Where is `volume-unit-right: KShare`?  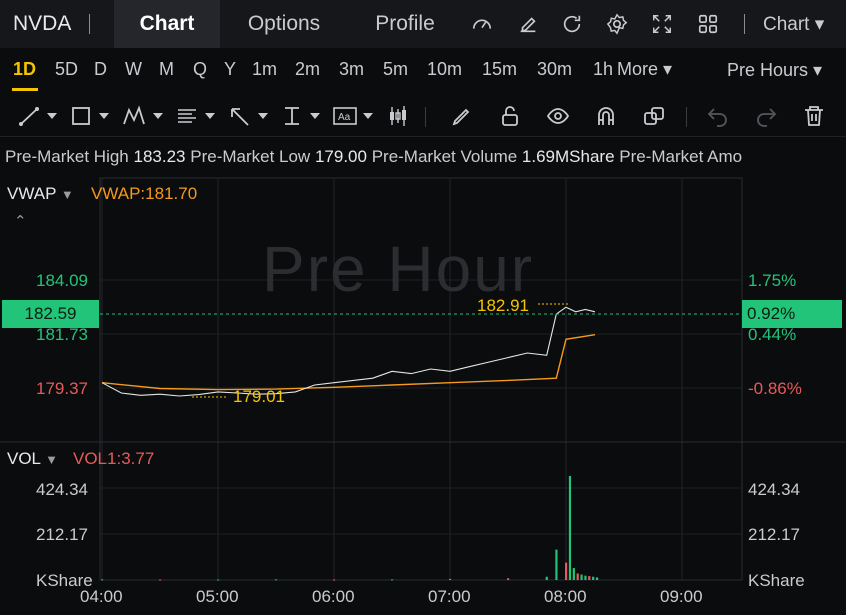 volume-unit-right: KShare is located at coordinates (776, 580).